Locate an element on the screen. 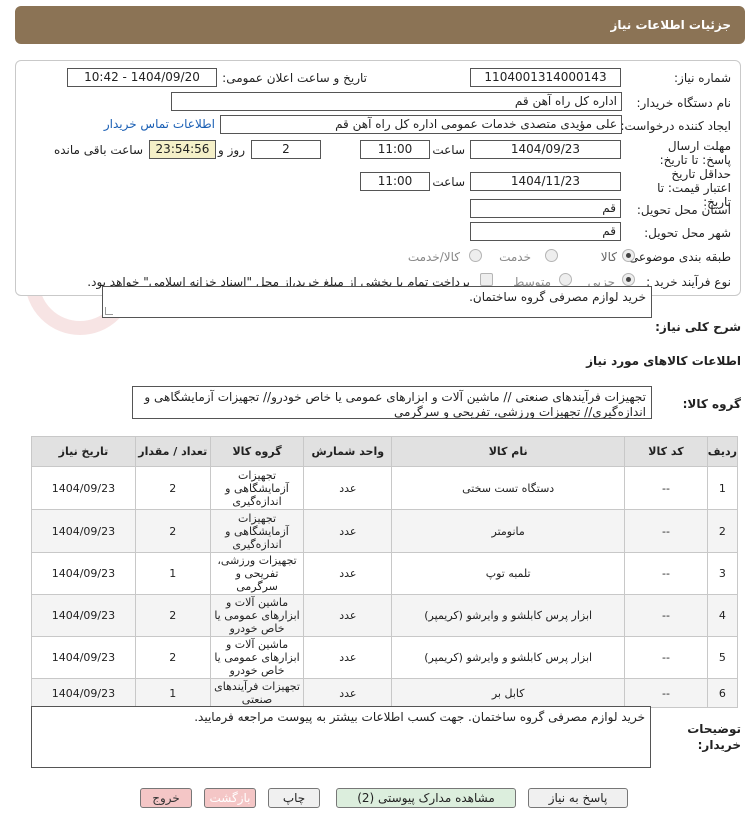 This screenshot has height=824, width=755. summary-text: خرید لوازم مصرفی گروه ساختمان. is located at coordinates (557, 297).